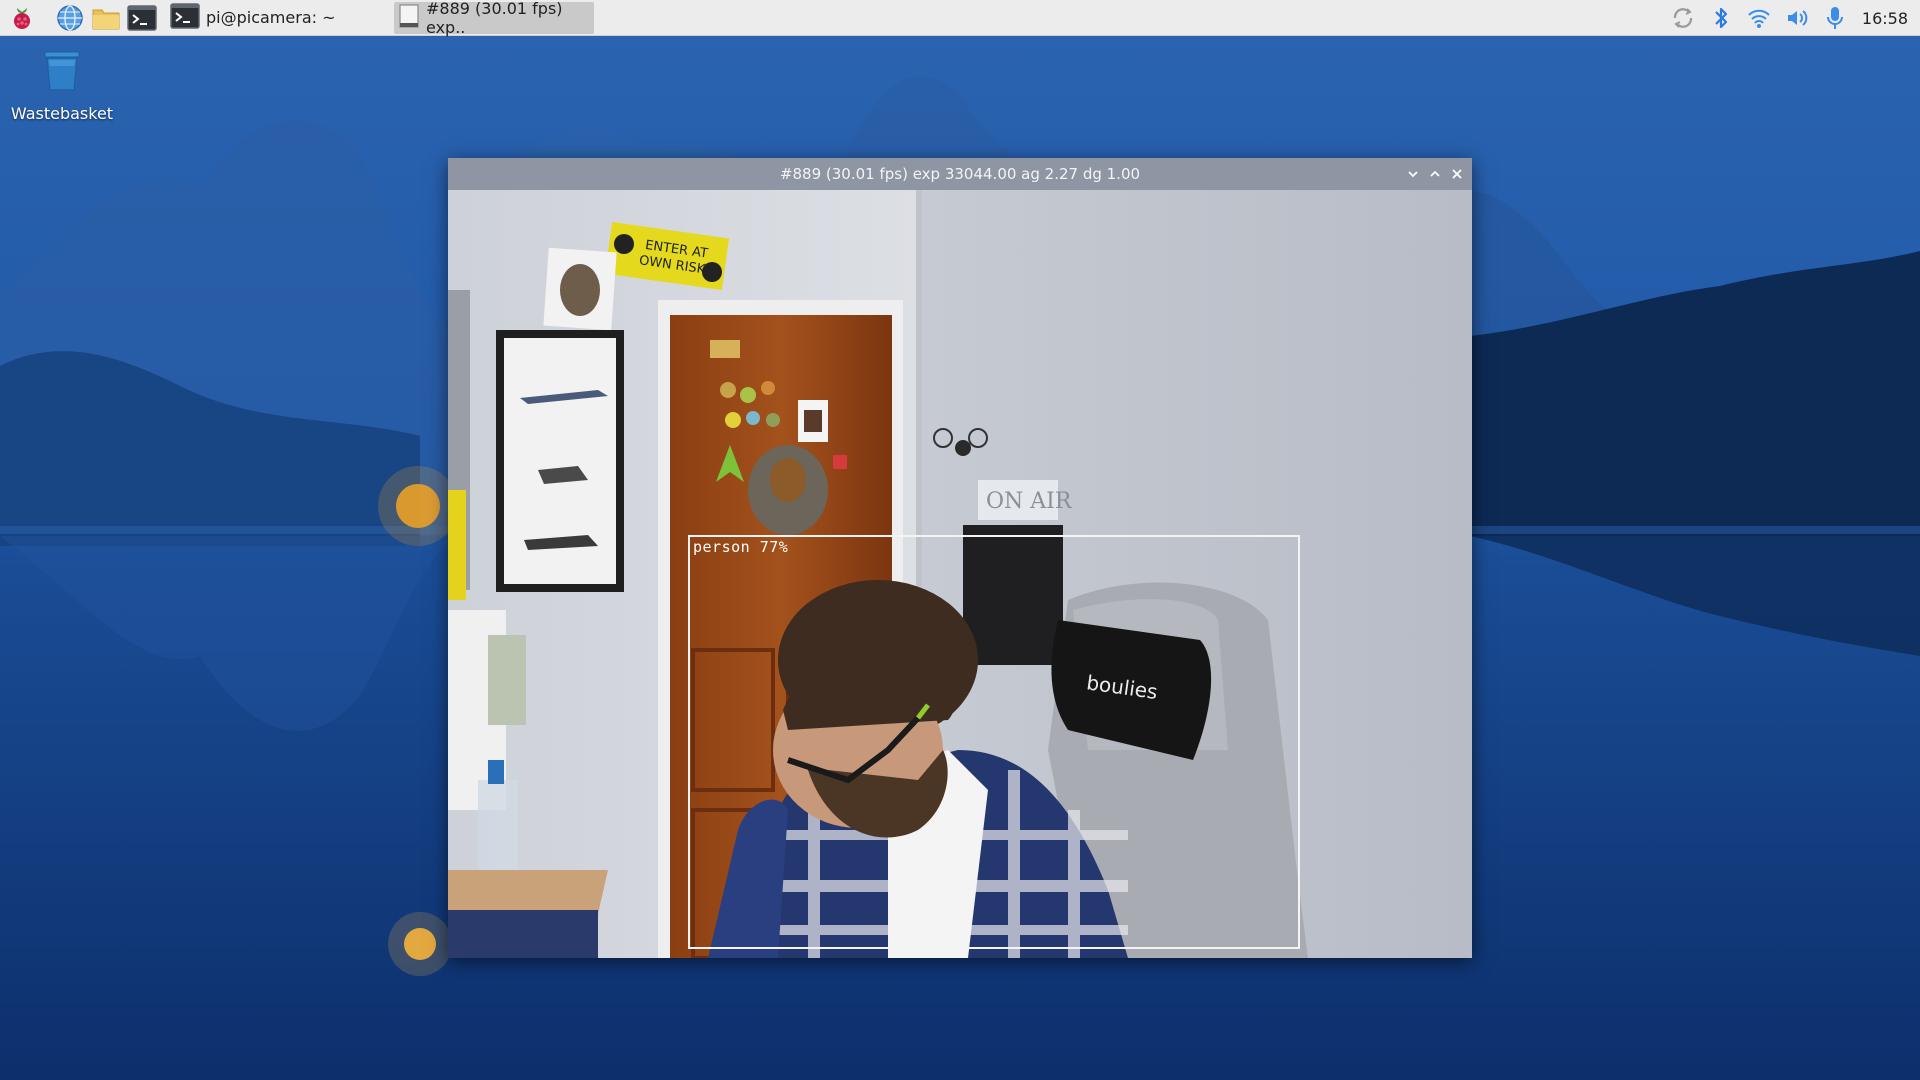  I want to click on desktop-icon-wastebasket: Wastebasket, so click(62, 85).